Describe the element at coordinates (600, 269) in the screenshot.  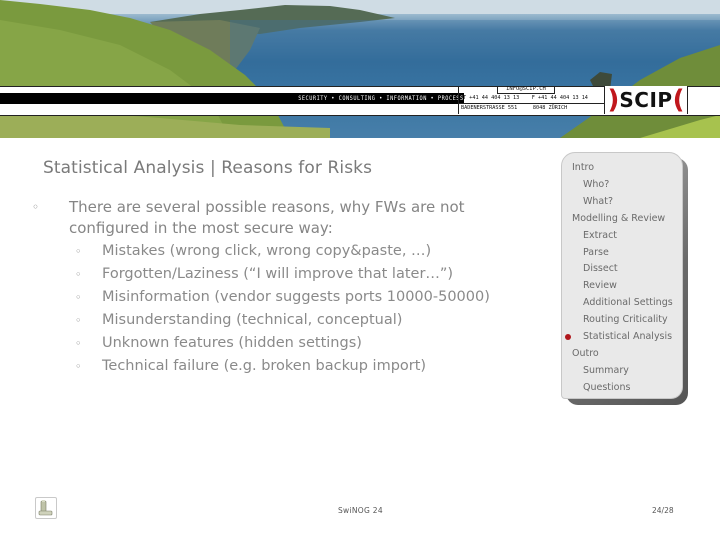
I see `nav-item-dissect: Dissect` at that location.